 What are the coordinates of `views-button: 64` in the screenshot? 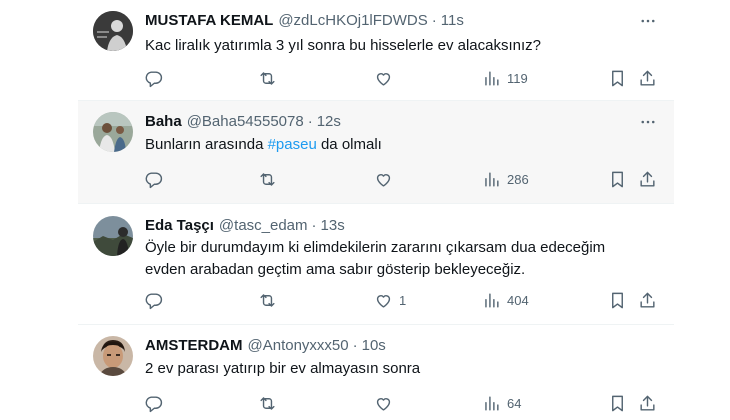 It's located at (501, 403).